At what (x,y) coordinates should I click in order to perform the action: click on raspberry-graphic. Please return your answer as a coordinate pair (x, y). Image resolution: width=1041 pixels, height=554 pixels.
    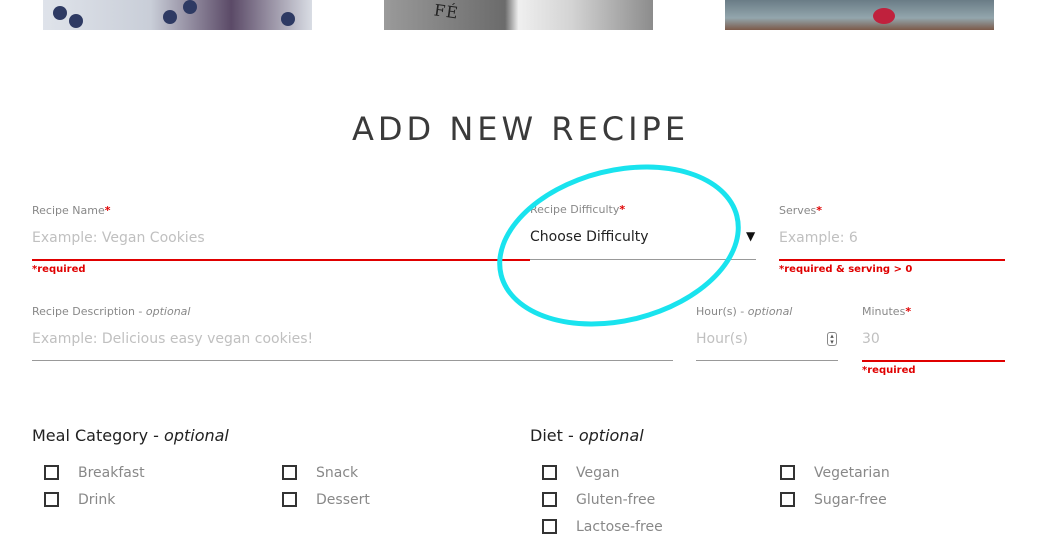
    Looking at the image, I should click on (884, 16).